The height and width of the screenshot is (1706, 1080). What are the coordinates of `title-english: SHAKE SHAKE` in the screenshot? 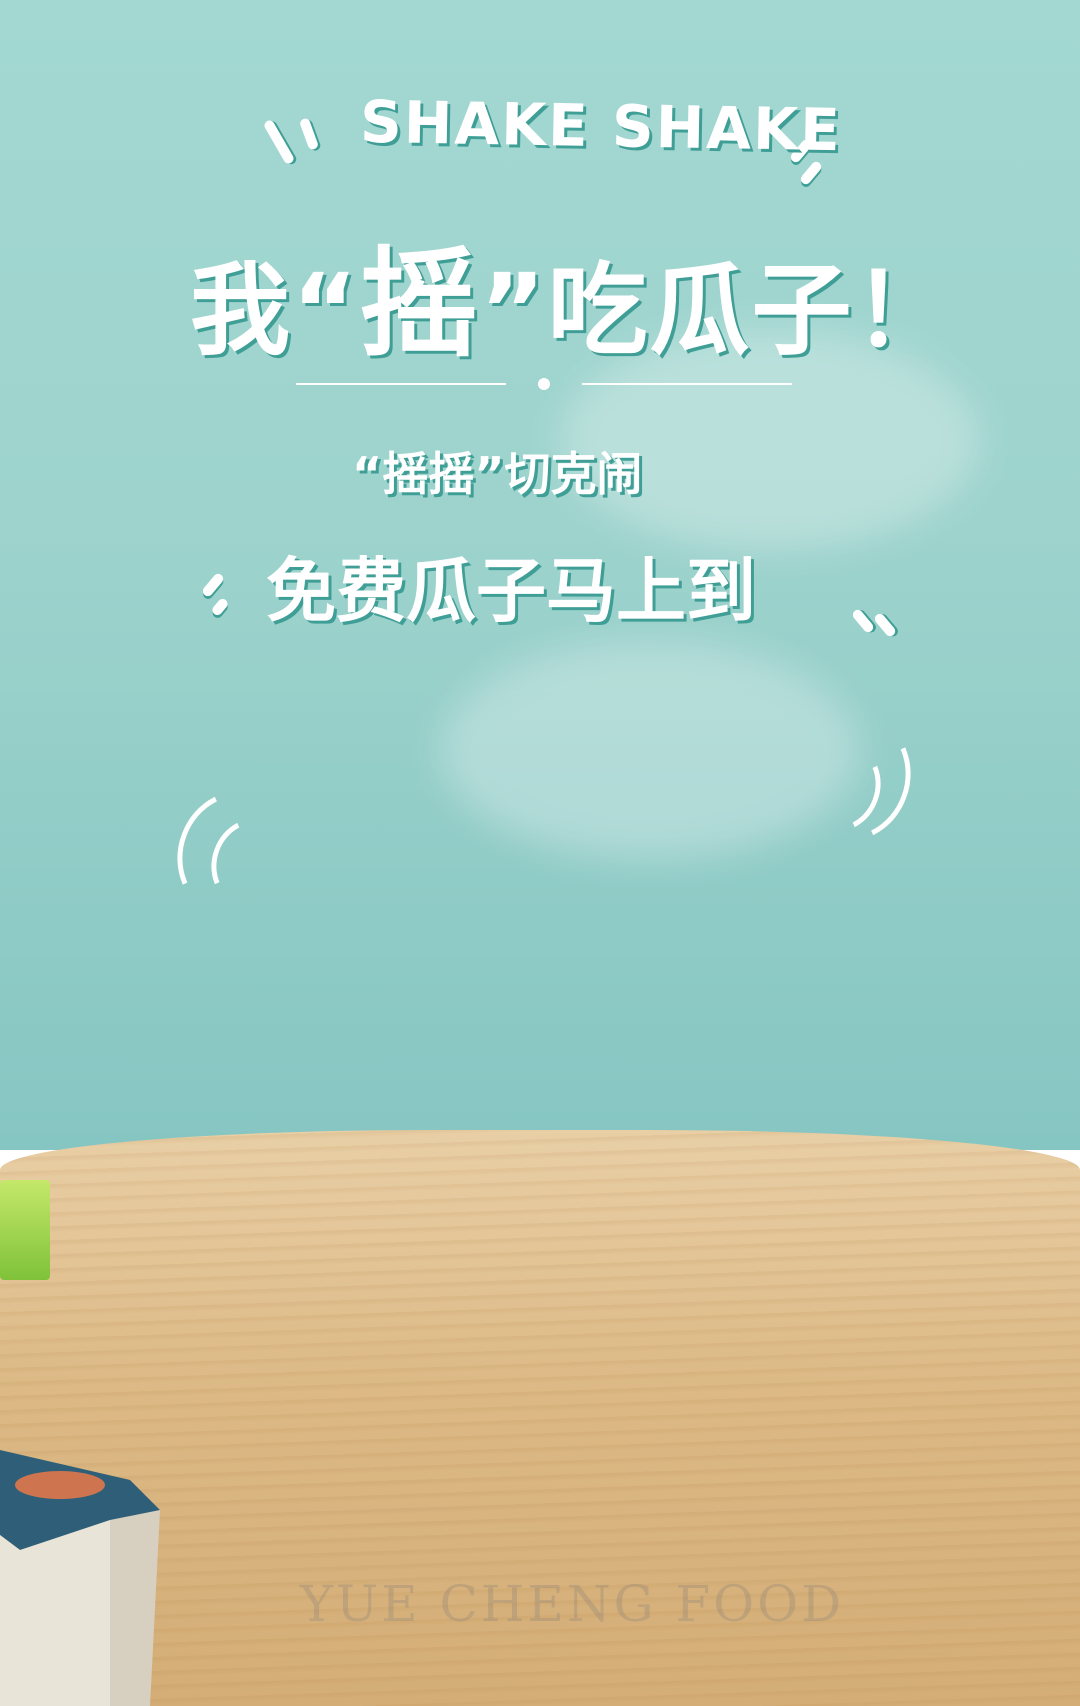 It's located at (601, 126).